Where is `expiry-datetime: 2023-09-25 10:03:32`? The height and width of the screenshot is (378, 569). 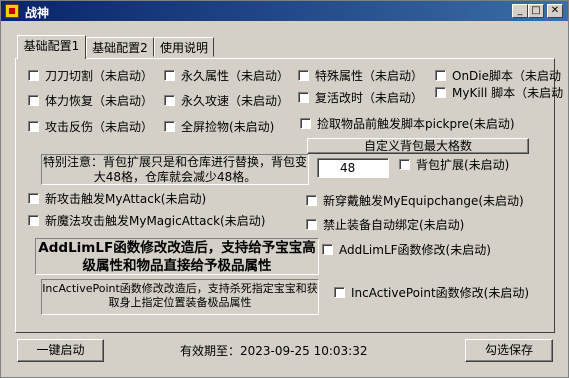
expiry-datetime: 2023-09-25 10:03:32 is located at coordinates (304, 351).